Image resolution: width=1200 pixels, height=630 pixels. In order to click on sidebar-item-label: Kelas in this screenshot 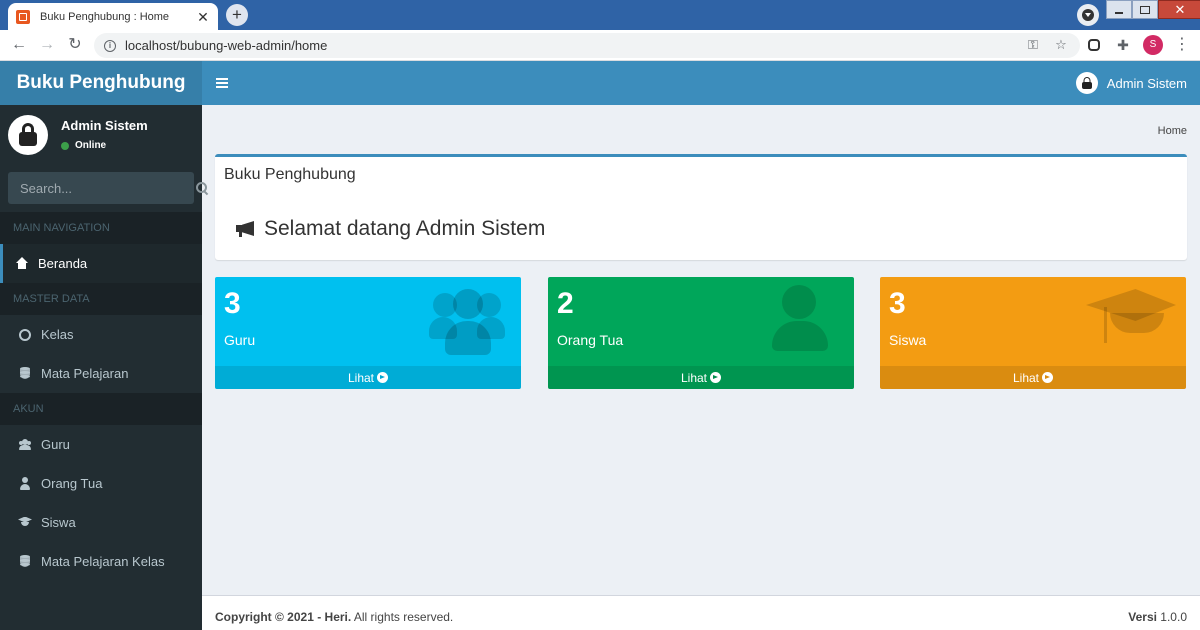, I will do `click(57, 334)`.